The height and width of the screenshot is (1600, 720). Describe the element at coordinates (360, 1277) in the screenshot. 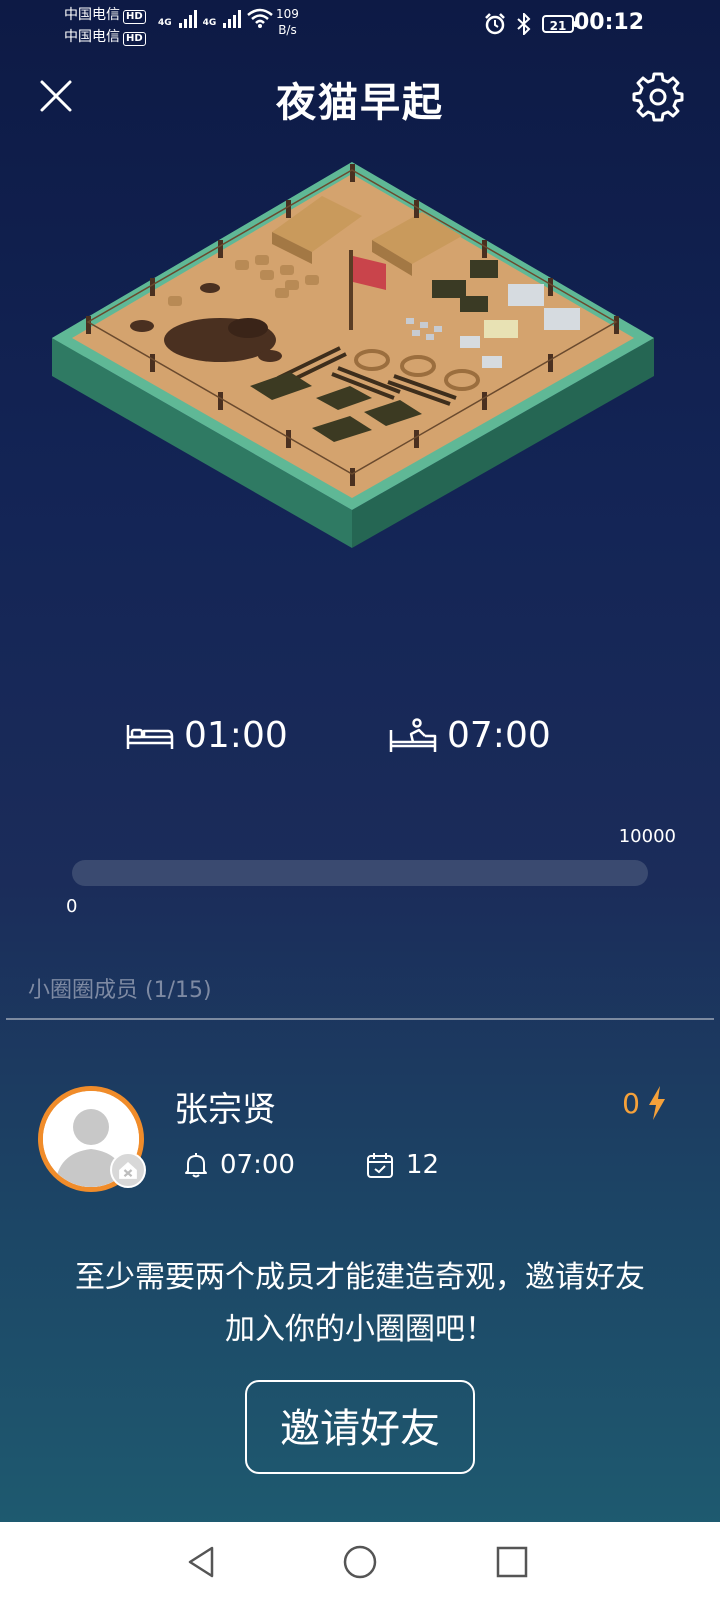

I see `invite-message-line-1: 至少需要两个成员才能建造奇观，邀请好友` at that location.